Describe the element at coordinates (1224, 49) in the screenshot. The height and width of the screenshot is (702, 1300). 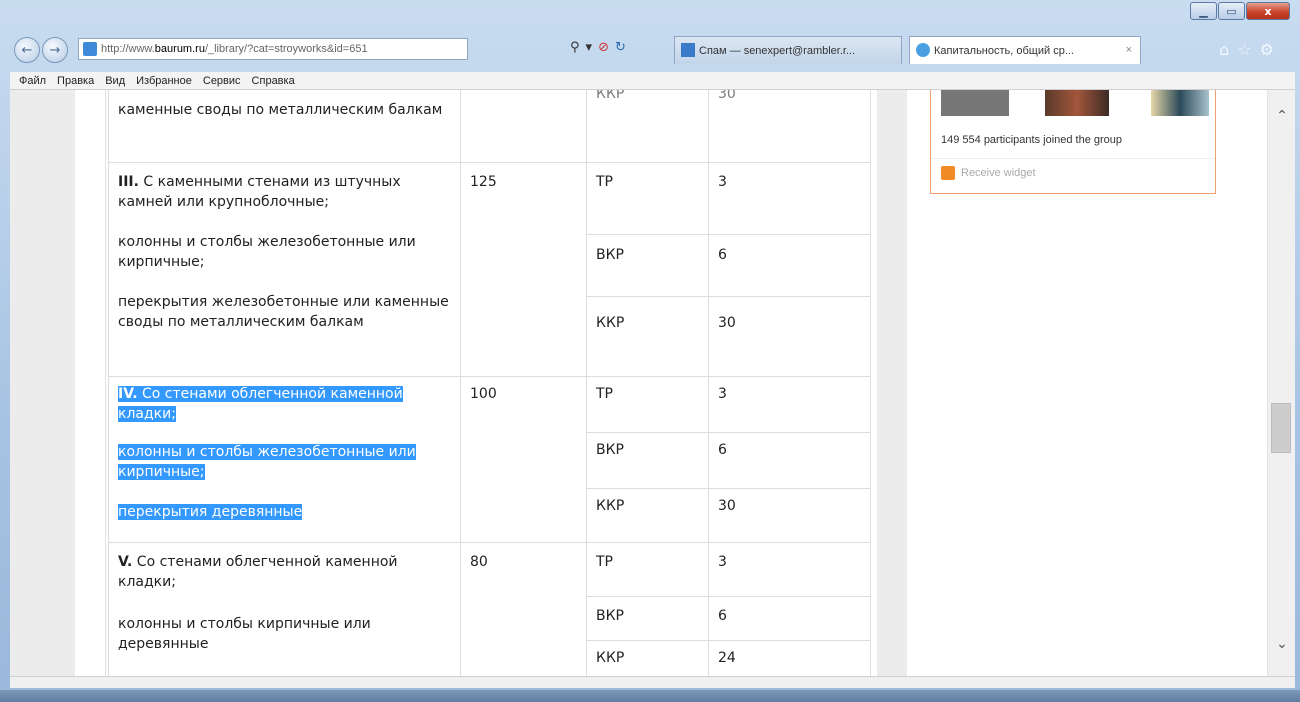
I see `home-icon: ⌂` at that location.